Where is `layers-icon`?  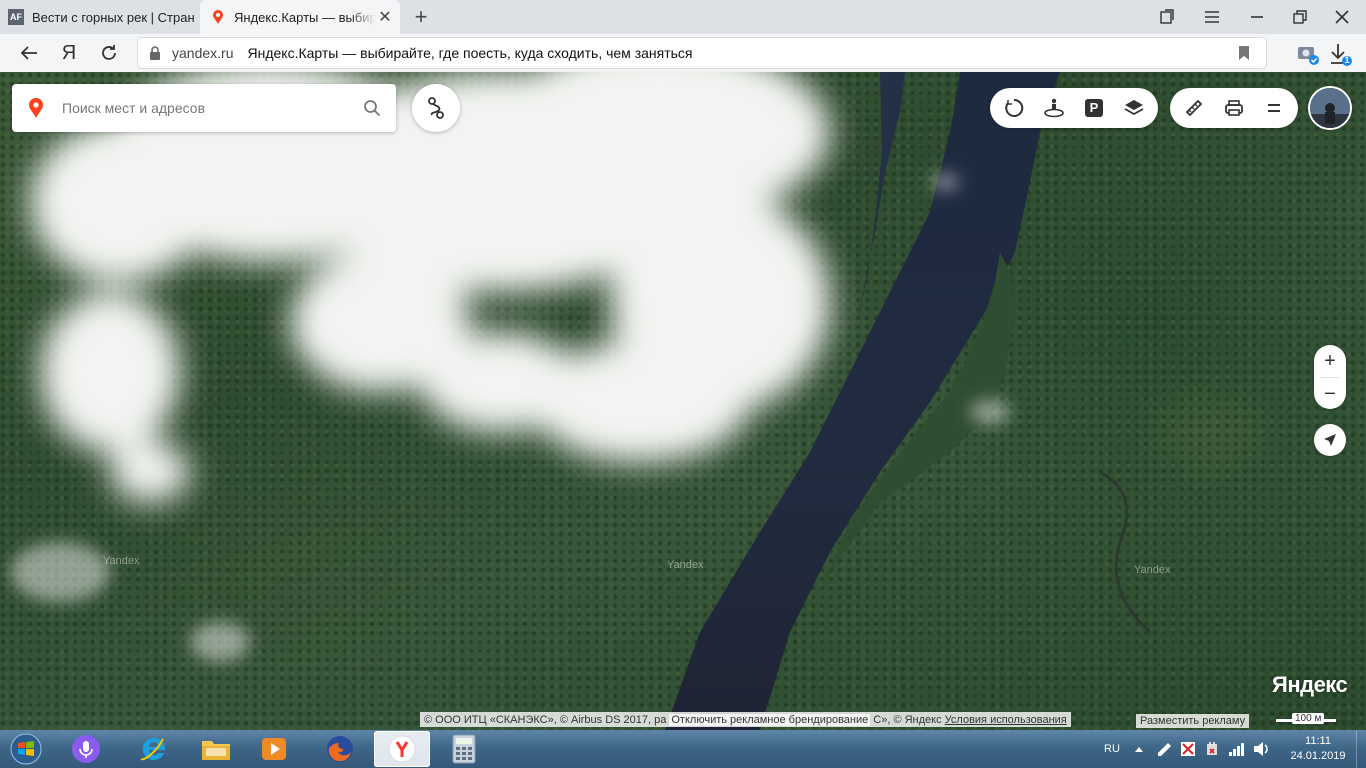
layers-icon is located at coordinates (1134, 108).